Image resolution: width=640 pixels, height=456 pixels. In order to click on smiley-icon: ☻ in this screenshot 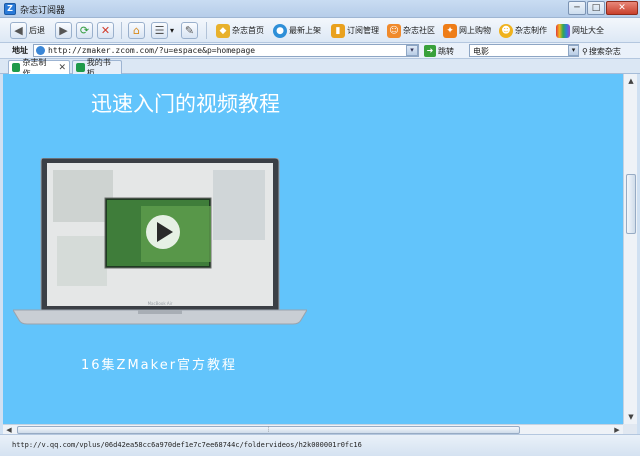, I will do `click(506, 30)`.